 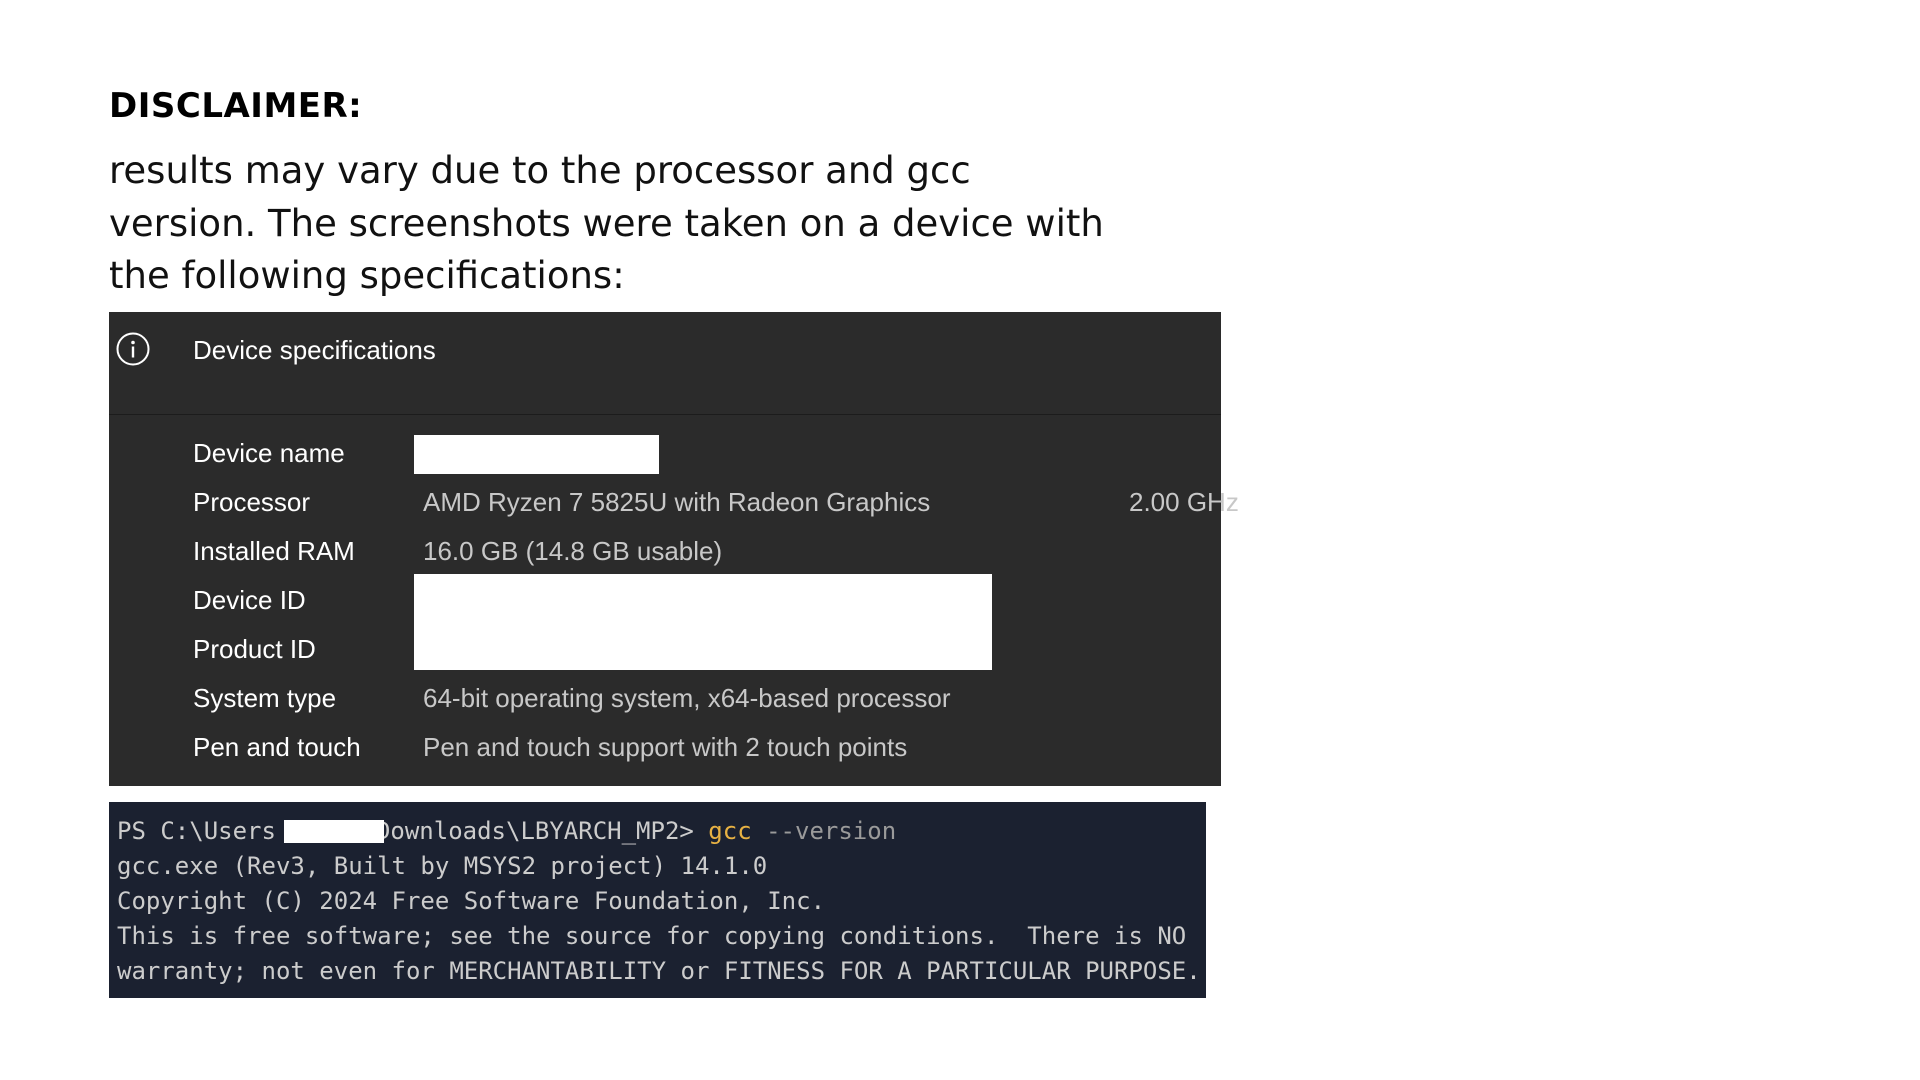 I want to click on disclaimer-line: the following specifications:, so click(x=367, y=275).